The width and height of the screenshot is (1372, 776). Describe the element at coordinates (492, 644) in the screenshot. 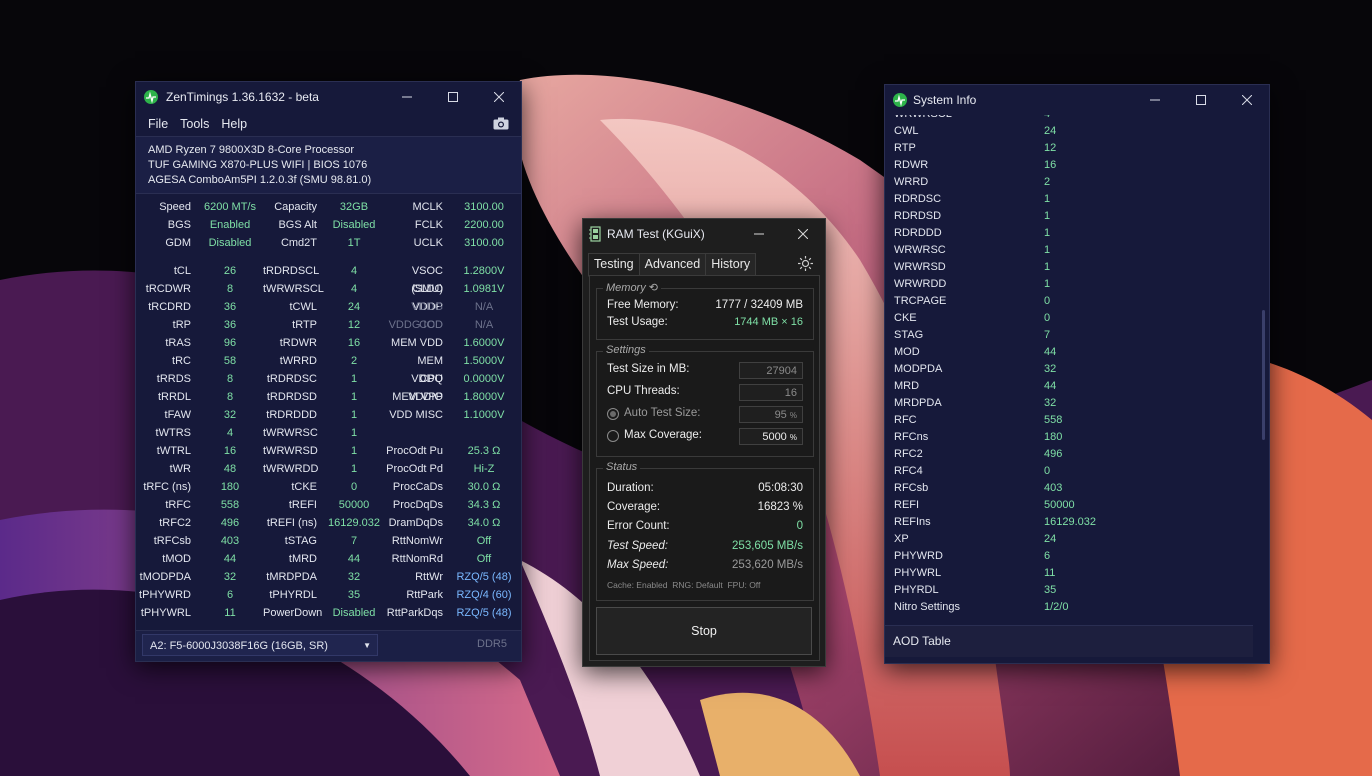

I see `ddr-type: DDR5` at that location.